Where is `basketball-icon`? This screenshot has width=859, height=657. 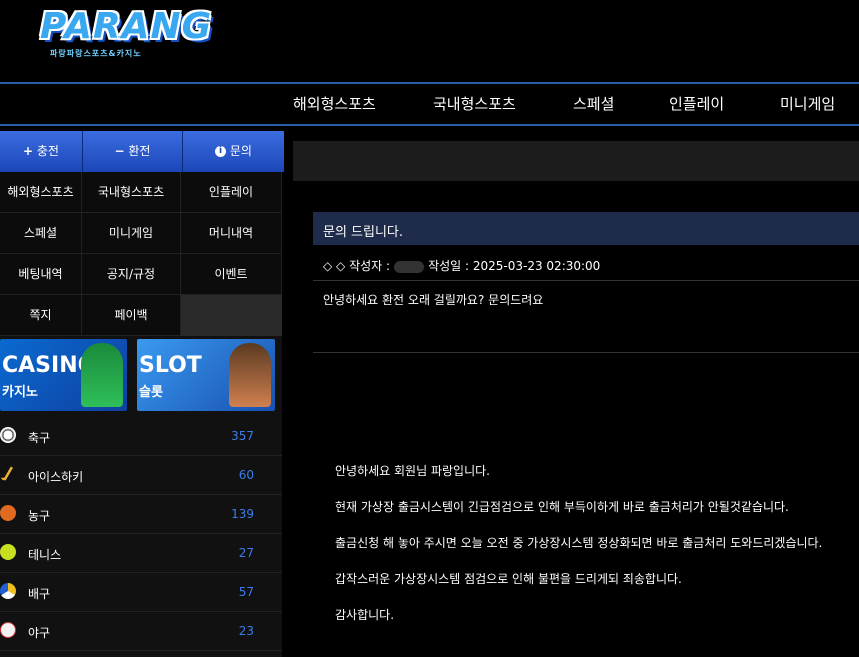 basketball-icon is located at coordinates (8, 513).